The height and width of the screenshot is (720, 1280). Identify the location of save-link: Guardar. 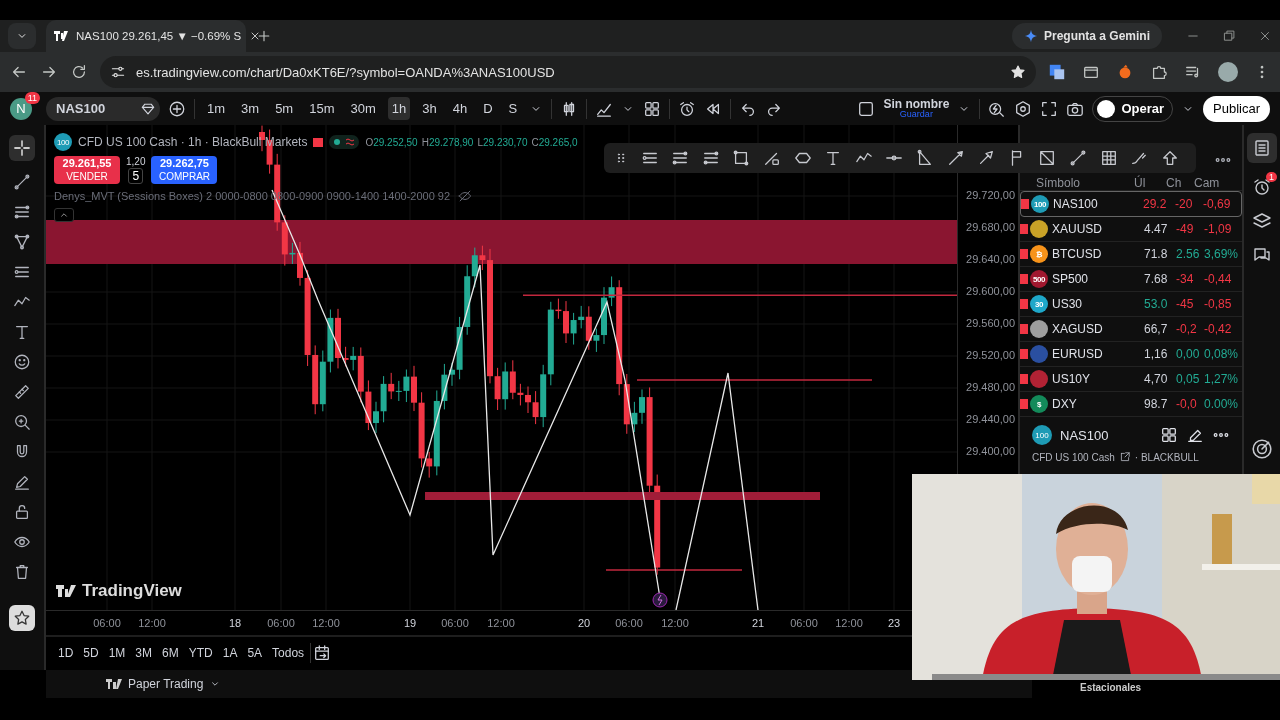
(916, 114).